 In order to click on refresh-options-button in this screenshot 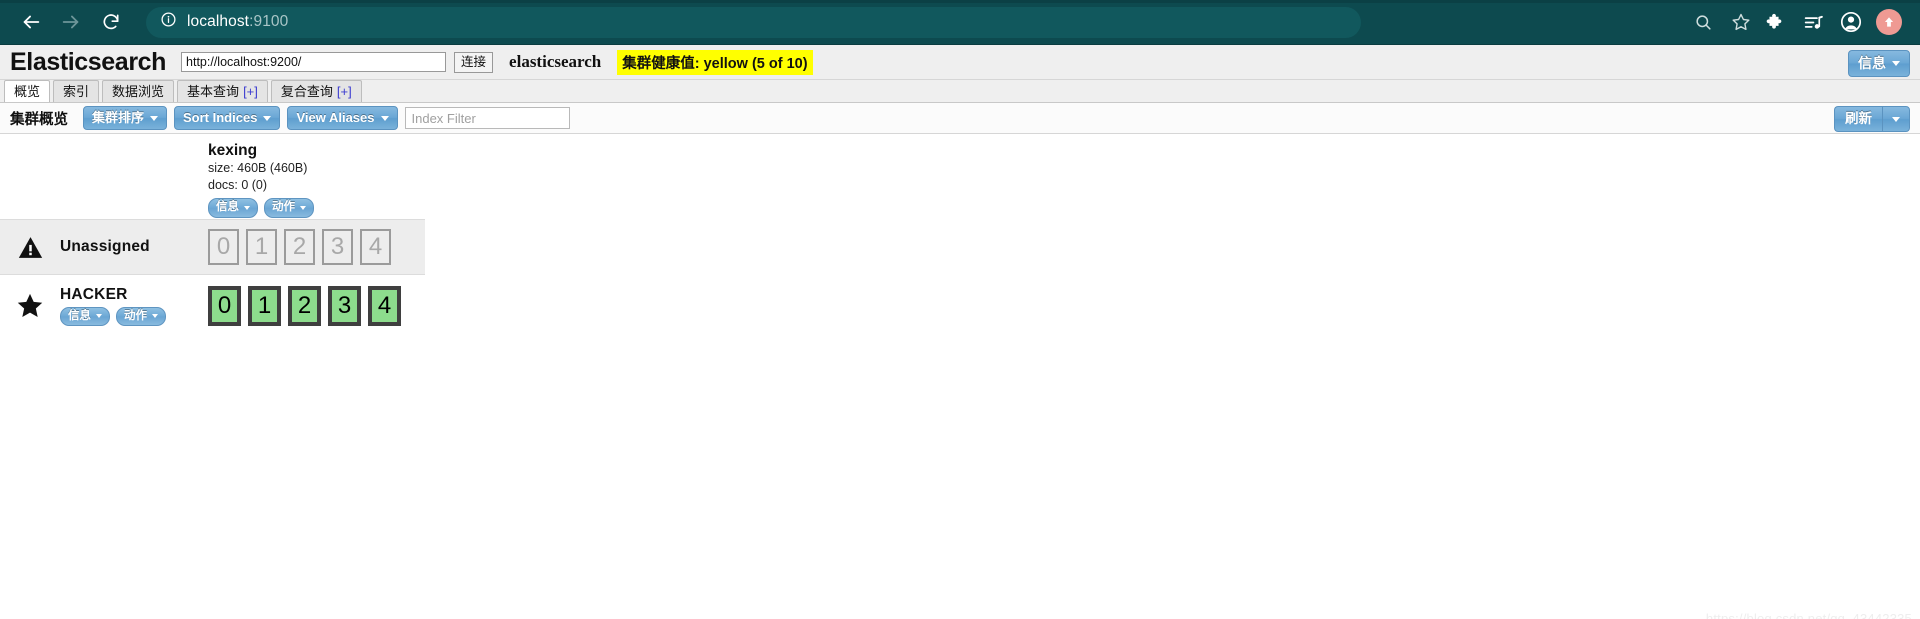, I will do `click(1896, 119)`.